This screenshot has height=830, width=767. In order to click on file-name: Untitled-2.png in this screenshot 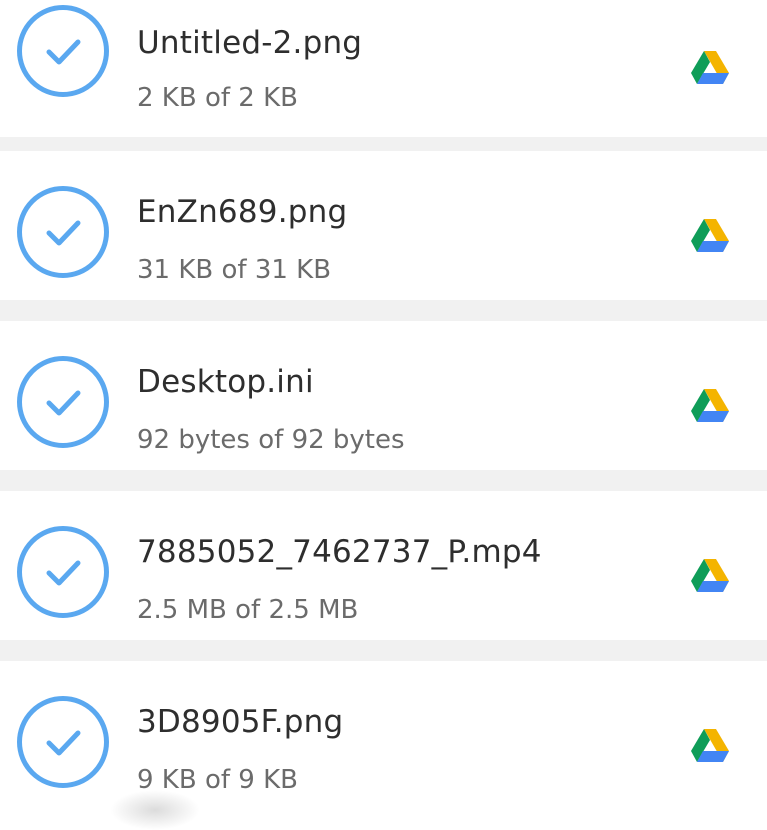, I will do `click(250, 43)`.